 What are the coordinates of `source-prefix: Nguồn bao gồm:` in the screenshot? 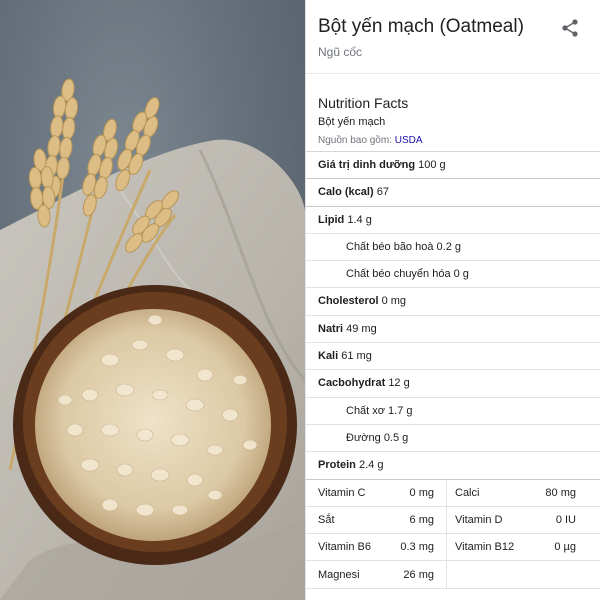 It's located at (355, 140).